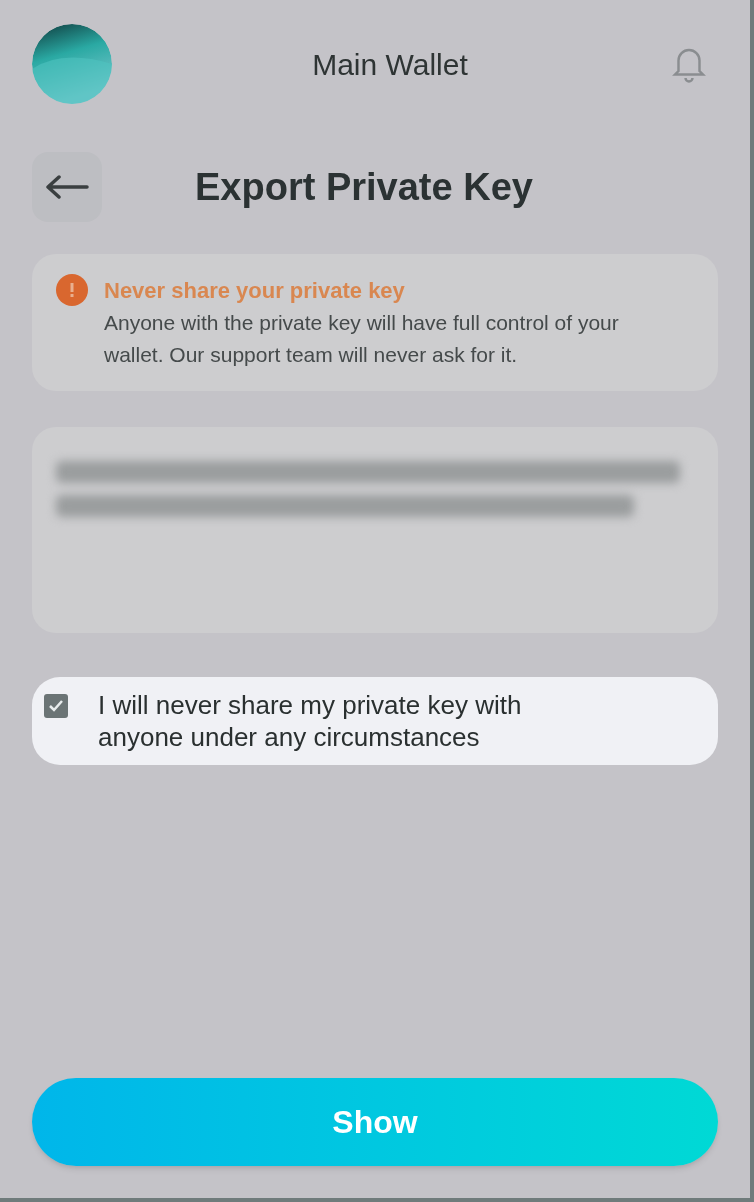  I want to click on warning-text: Anyone with the private key will have full control of your wallet. Our support team will never ask for it., so click(362, 339).